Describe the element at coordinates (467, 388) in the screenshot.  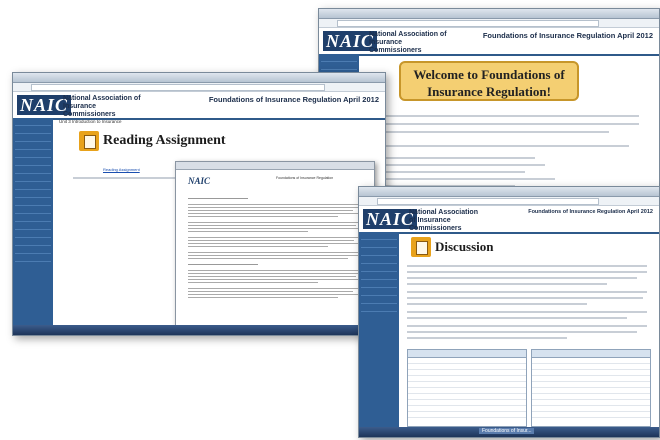
I see `discussion-table-left` at that location.